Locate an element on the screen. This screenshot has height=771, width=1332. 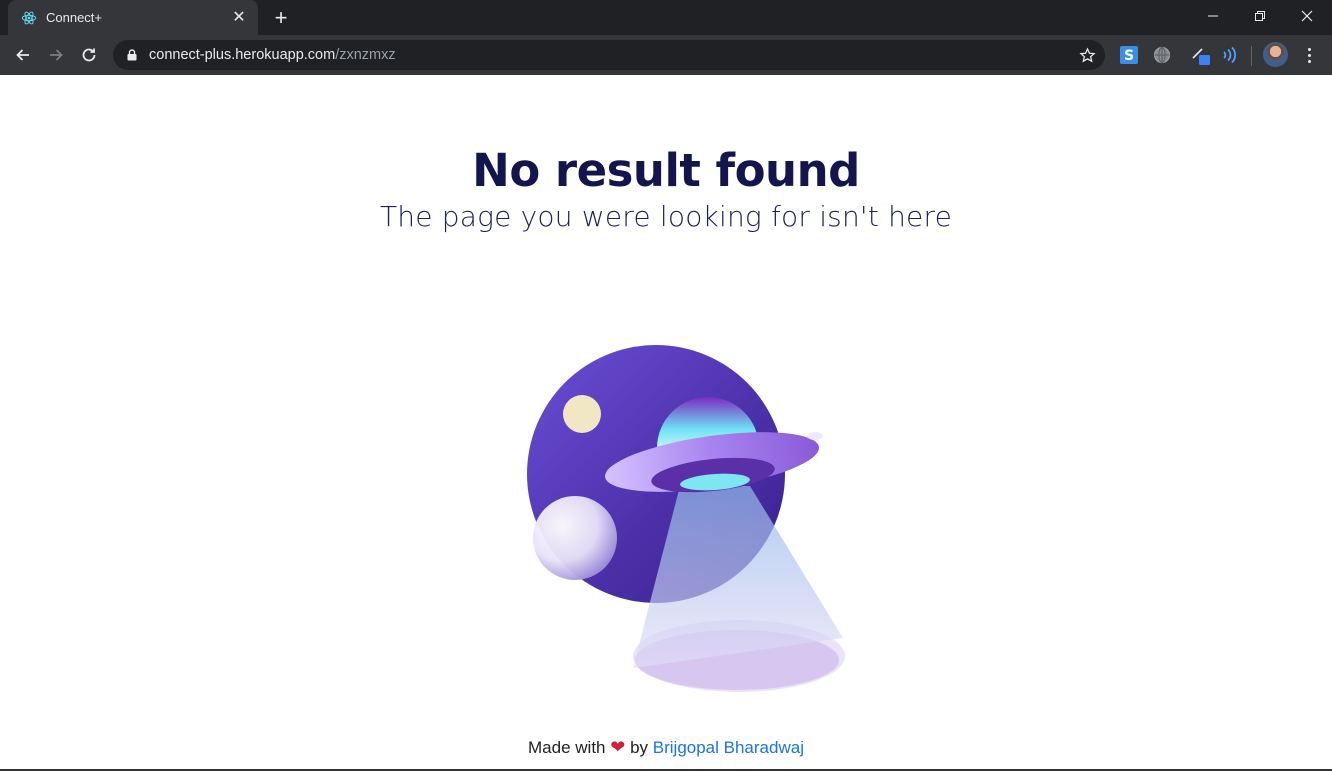
footer-made-with: Made with is located at coordinates (567, 747).